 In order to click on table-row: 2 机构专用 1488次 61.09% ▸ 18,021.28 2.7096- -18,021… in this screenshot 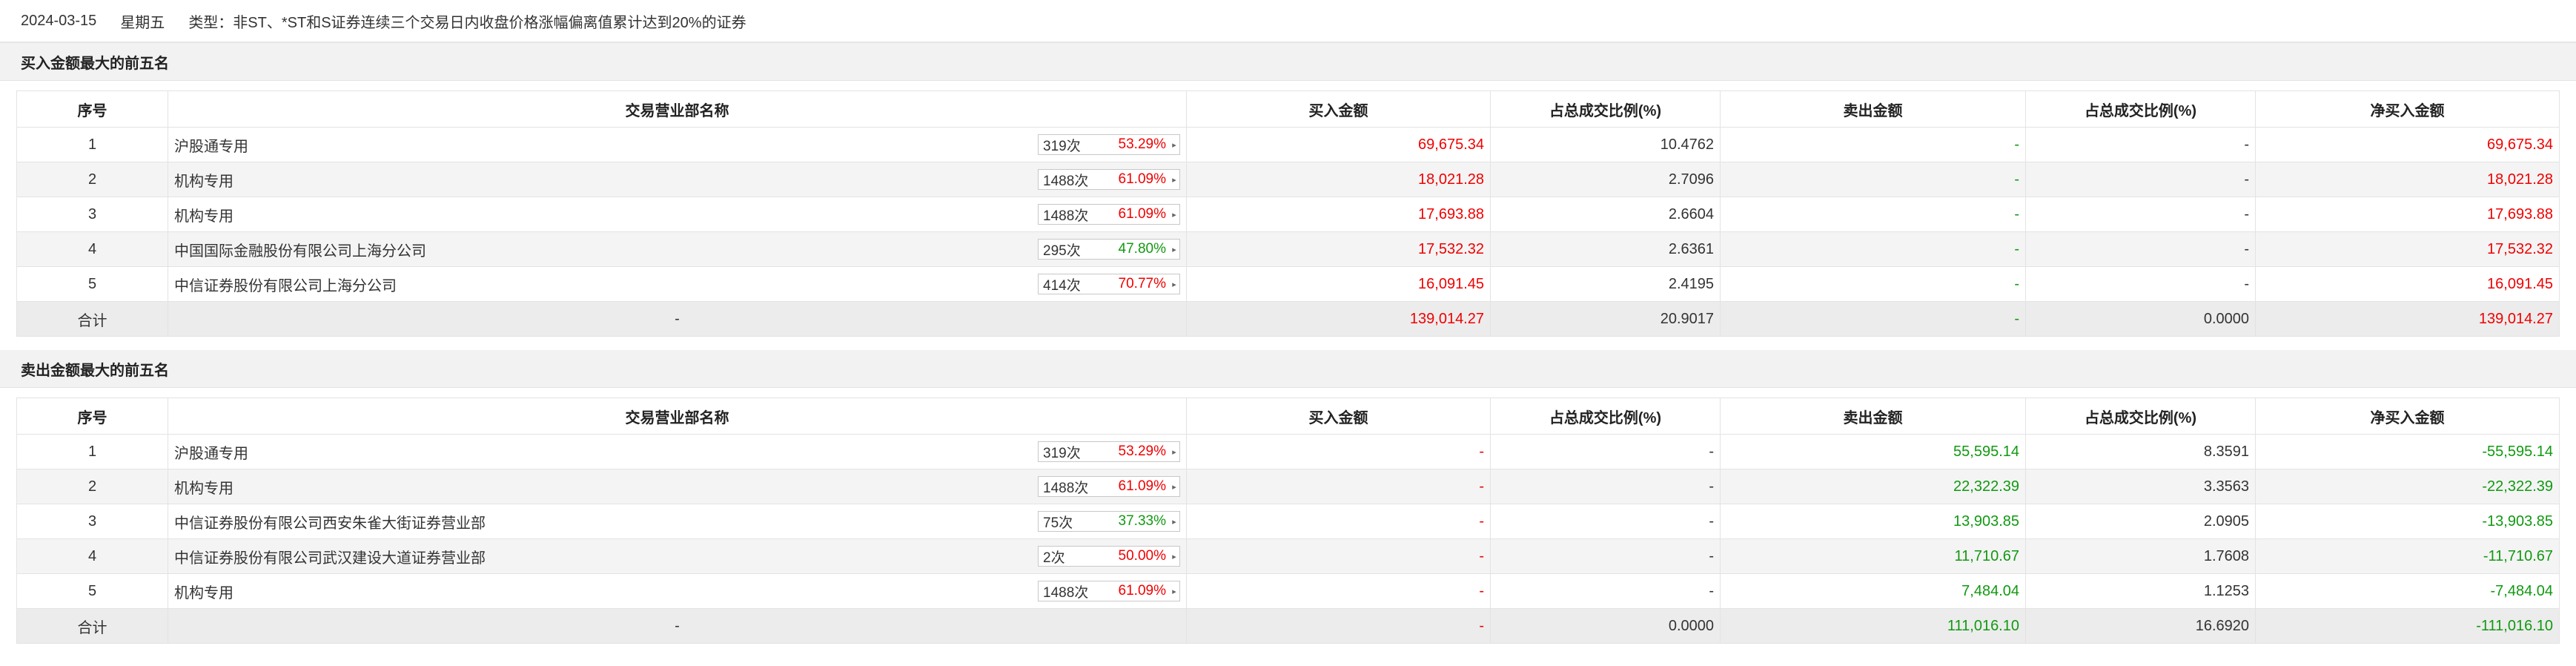, I will do `click(1288, 179)`.